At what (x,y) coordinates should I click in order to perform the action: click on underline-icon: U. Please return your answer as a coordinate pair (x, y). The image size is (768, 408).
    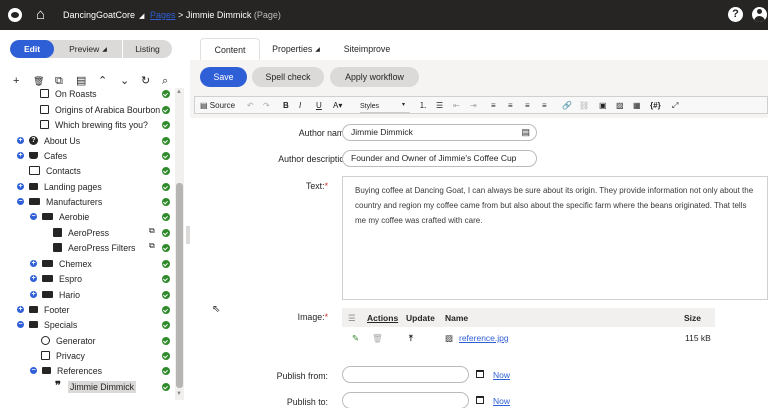
    Looking at the image, I should click on (319, 105).